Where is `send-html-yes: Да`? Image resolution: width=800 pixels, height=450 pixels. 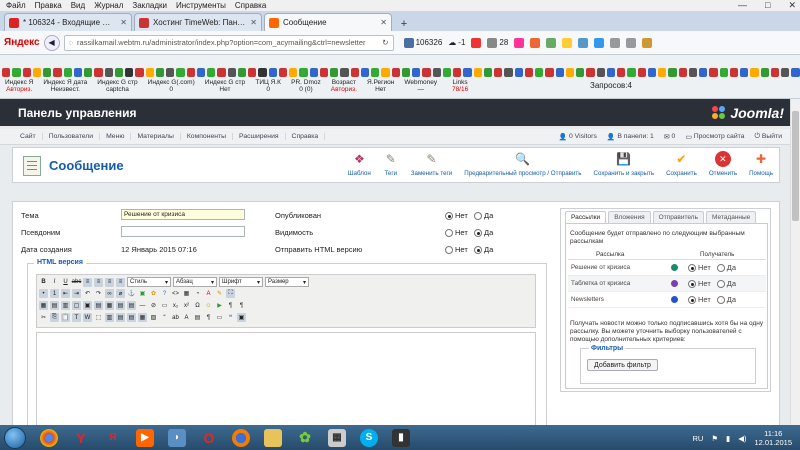 send-html-yes: Да is located at coordinates (483, 249).